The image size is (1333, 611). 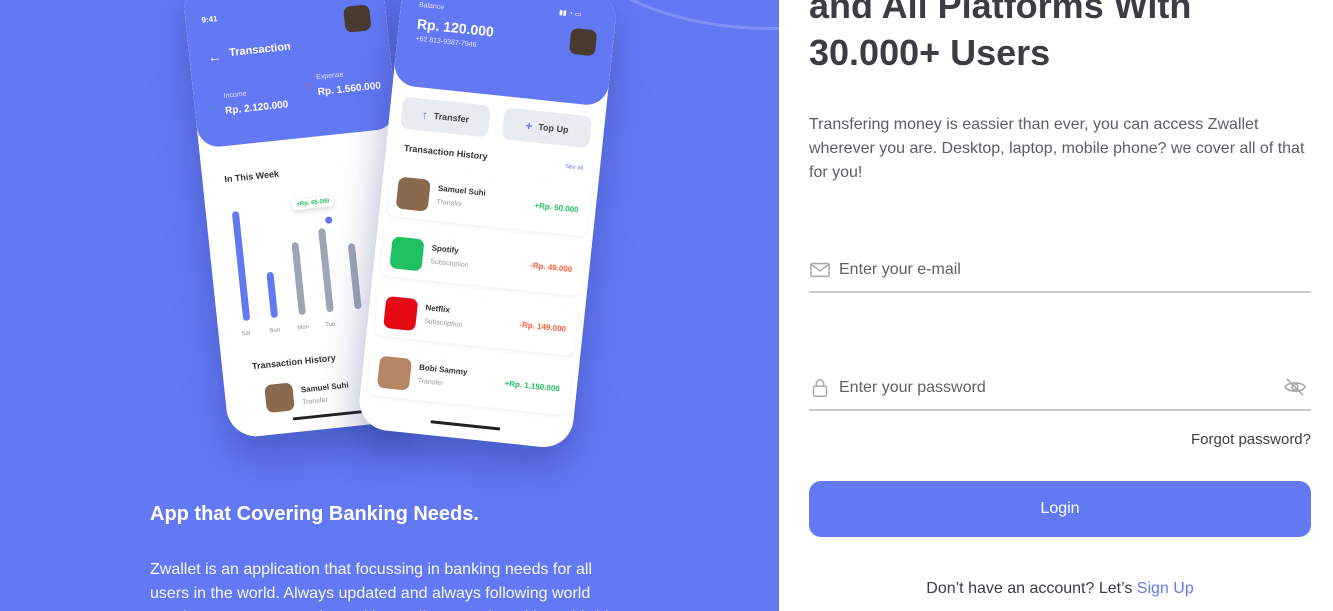 What do you see at coordinates (251, 176) in the screenshot?
I see `week-title: In This Week` at bounding box center [251, 176].